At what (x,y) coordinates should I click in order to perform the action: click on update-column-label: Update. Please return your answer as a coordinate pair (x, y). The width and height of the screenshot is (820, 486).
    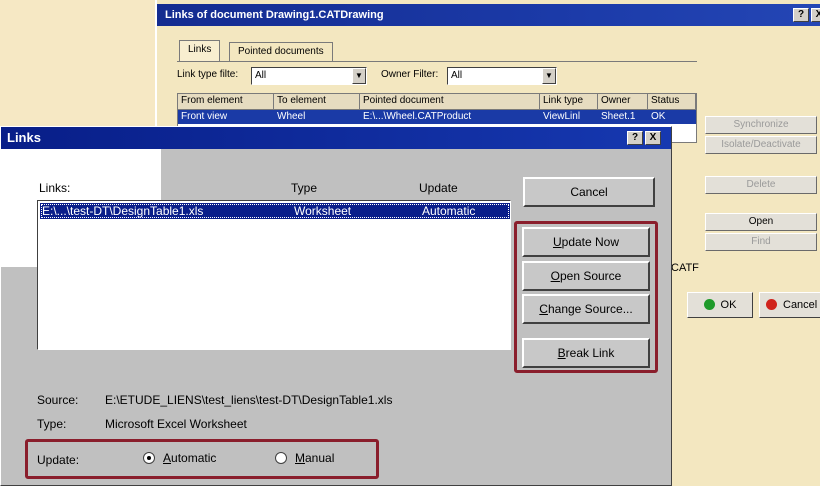
    Looking at the image, I should click on (438, 188).